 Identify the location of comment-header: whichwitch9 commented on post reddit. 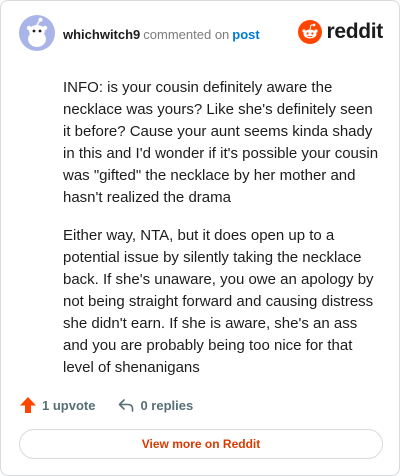
(201, 33).